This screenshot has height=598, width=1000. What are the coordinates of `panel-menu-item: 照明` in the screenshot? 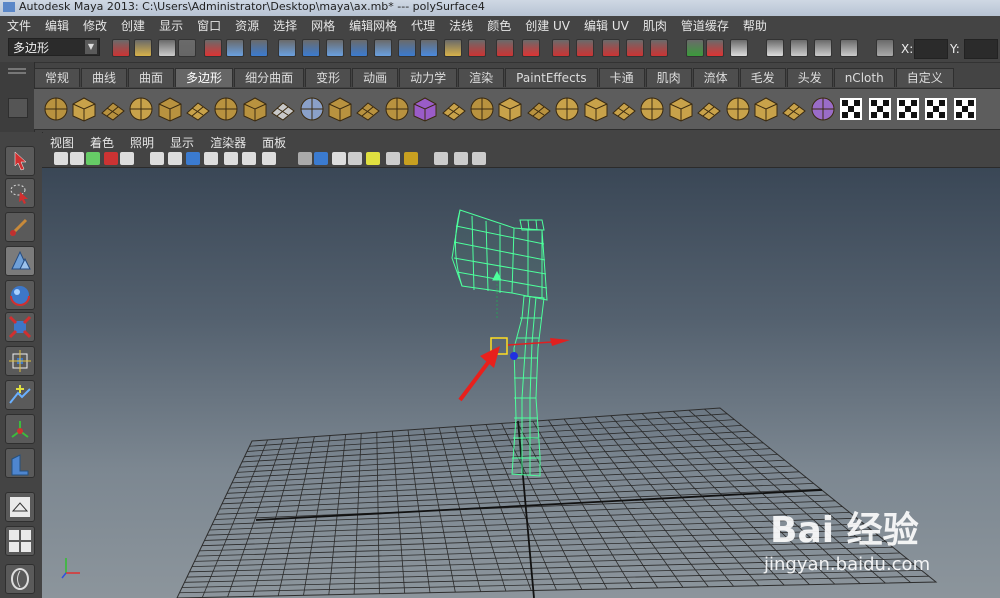 It's located at (142, 142).